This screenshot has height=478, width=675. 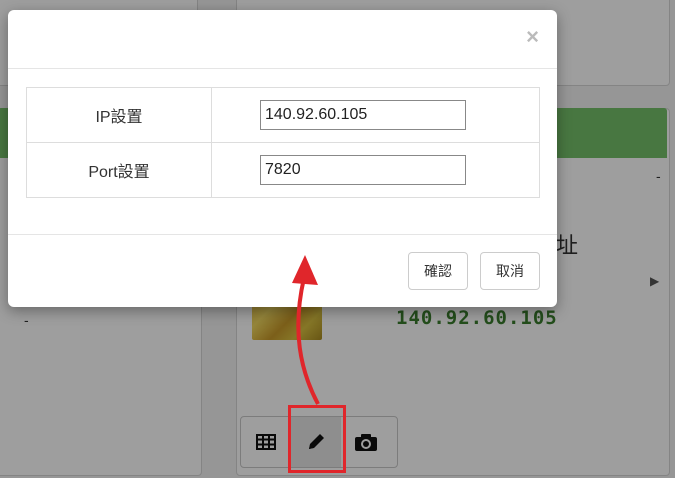 What do you see at coordinates (282, 271) in the screenshot?
I see `modal-footer: 確認 取消` at bounding box center [282, 271].